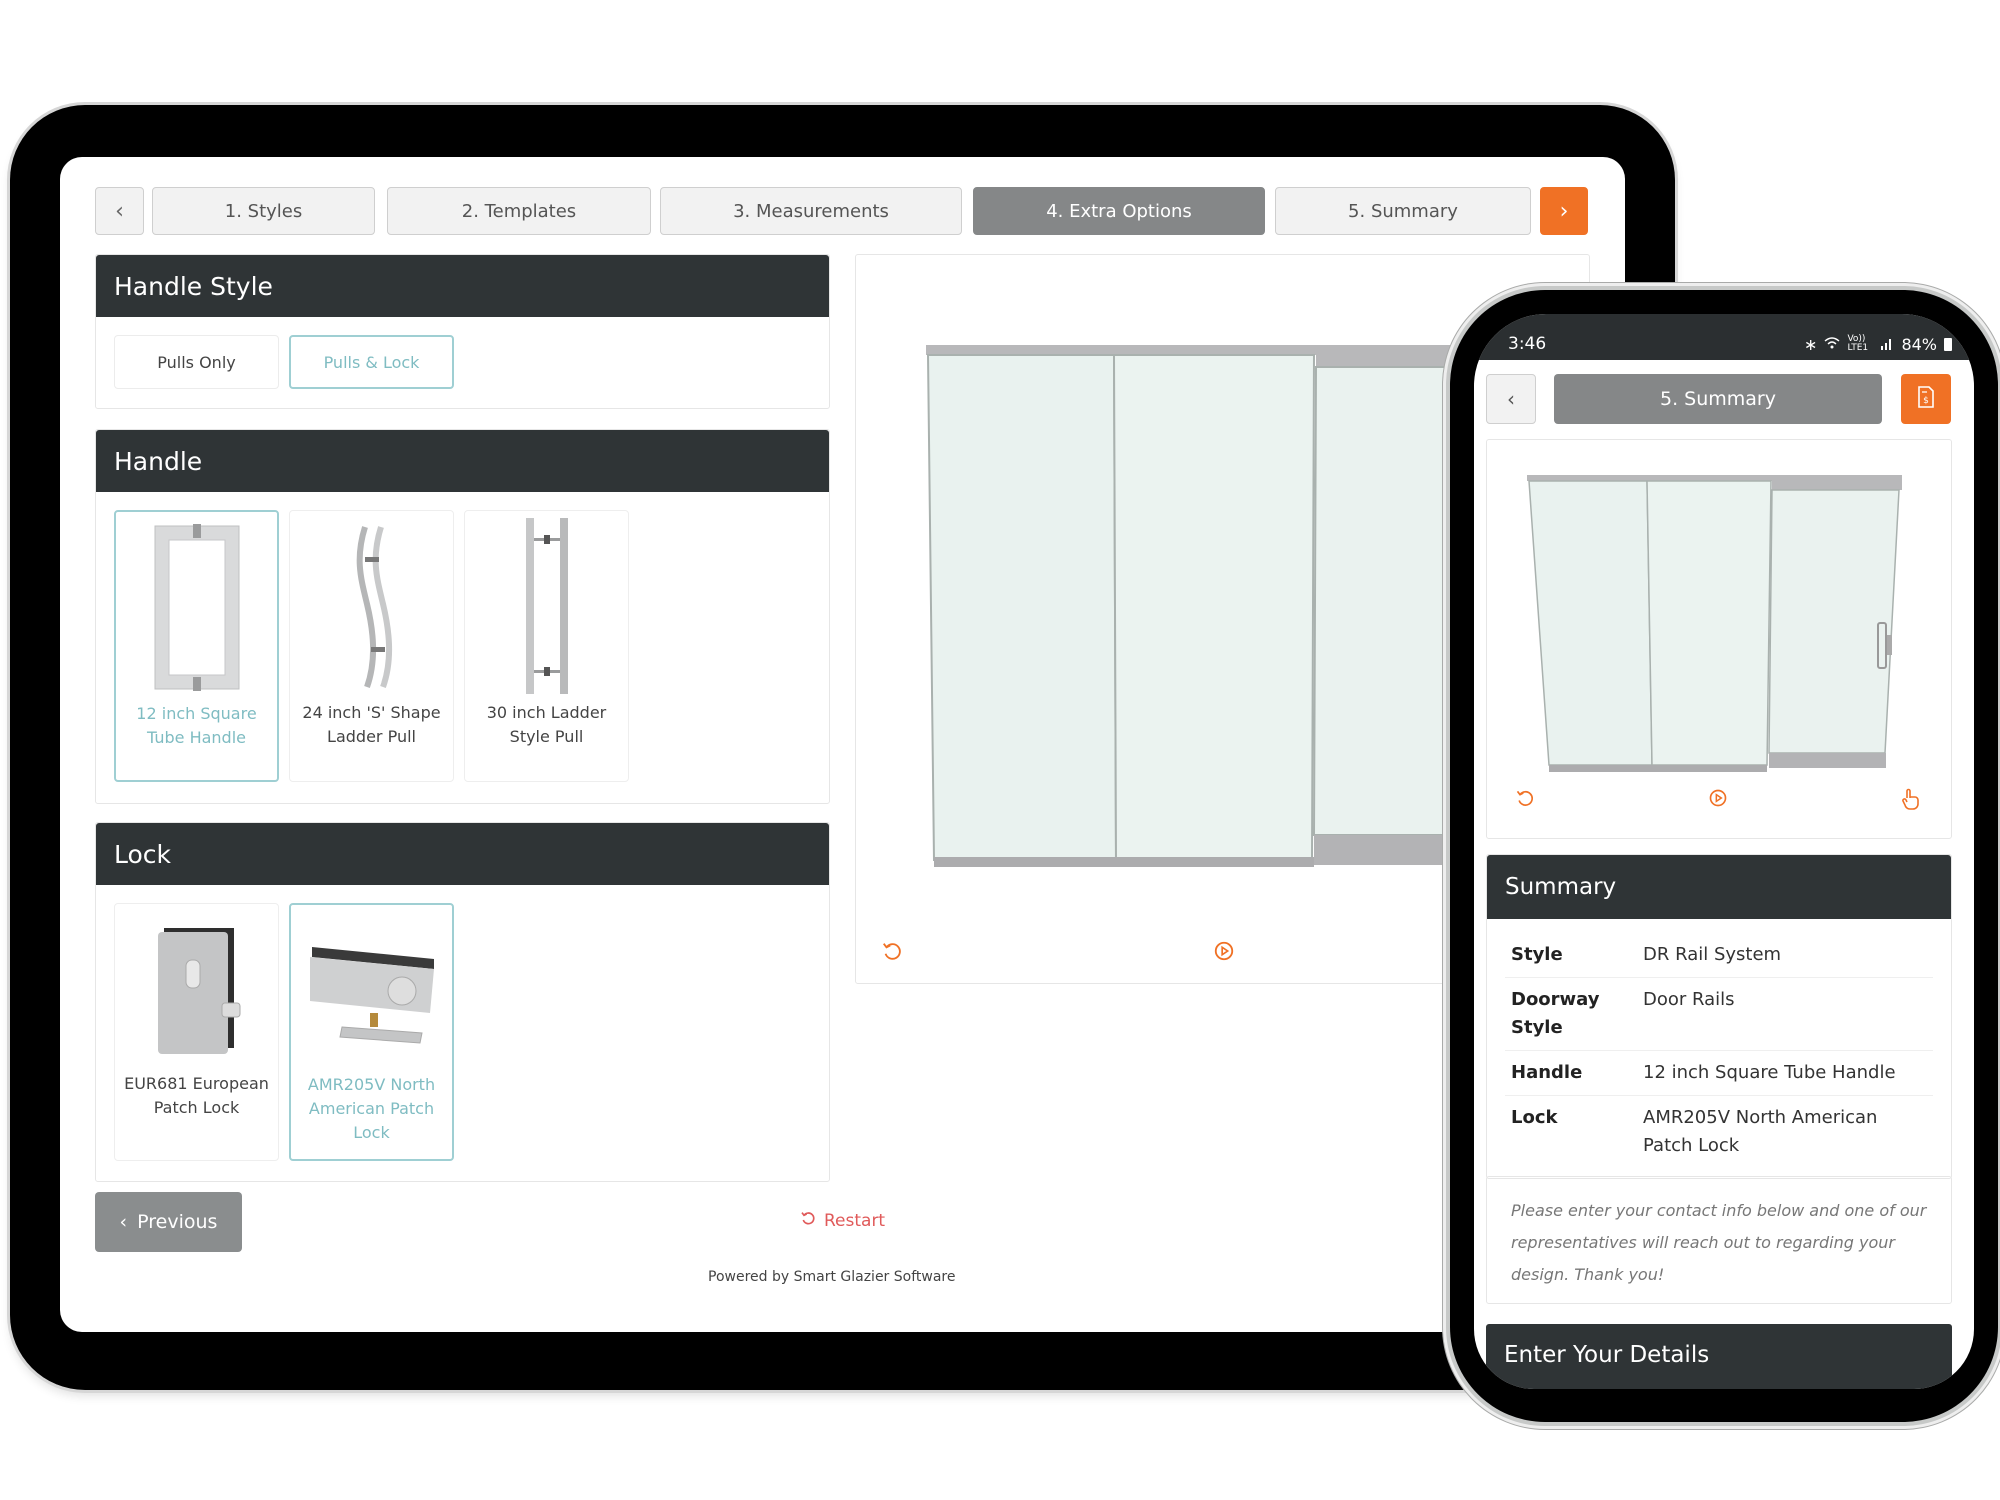 This screenshot has width=2000, height=1500. Describe the element at coordinates (1694, 1131) in the screenshot. I see `summary-row: Lock AMR205V North American Patch Lock` at that location.